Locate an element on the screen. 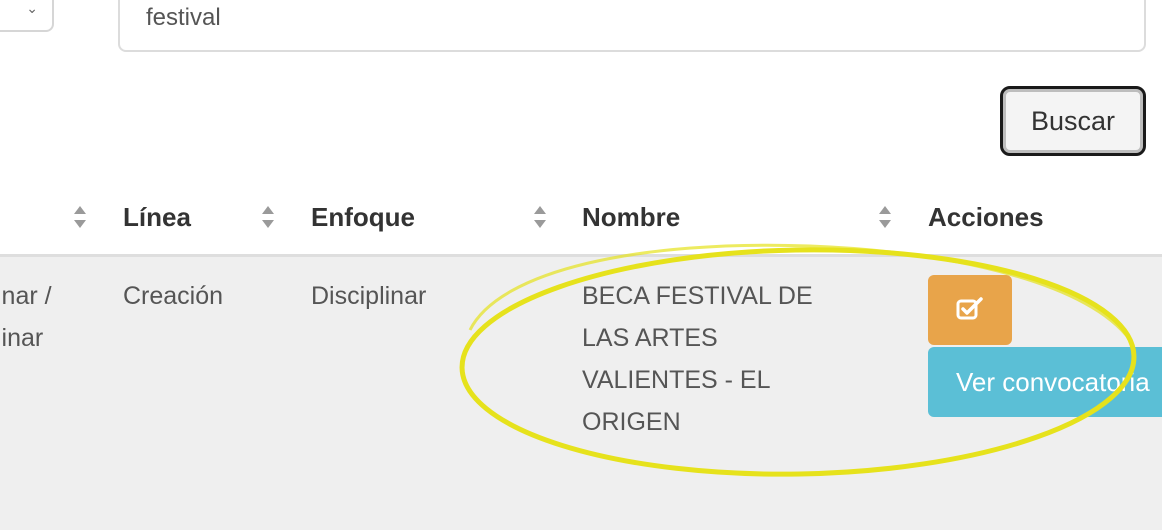 The image size is (1162, 530). filter-select: ⌄ is located at coordinates (27, 16).